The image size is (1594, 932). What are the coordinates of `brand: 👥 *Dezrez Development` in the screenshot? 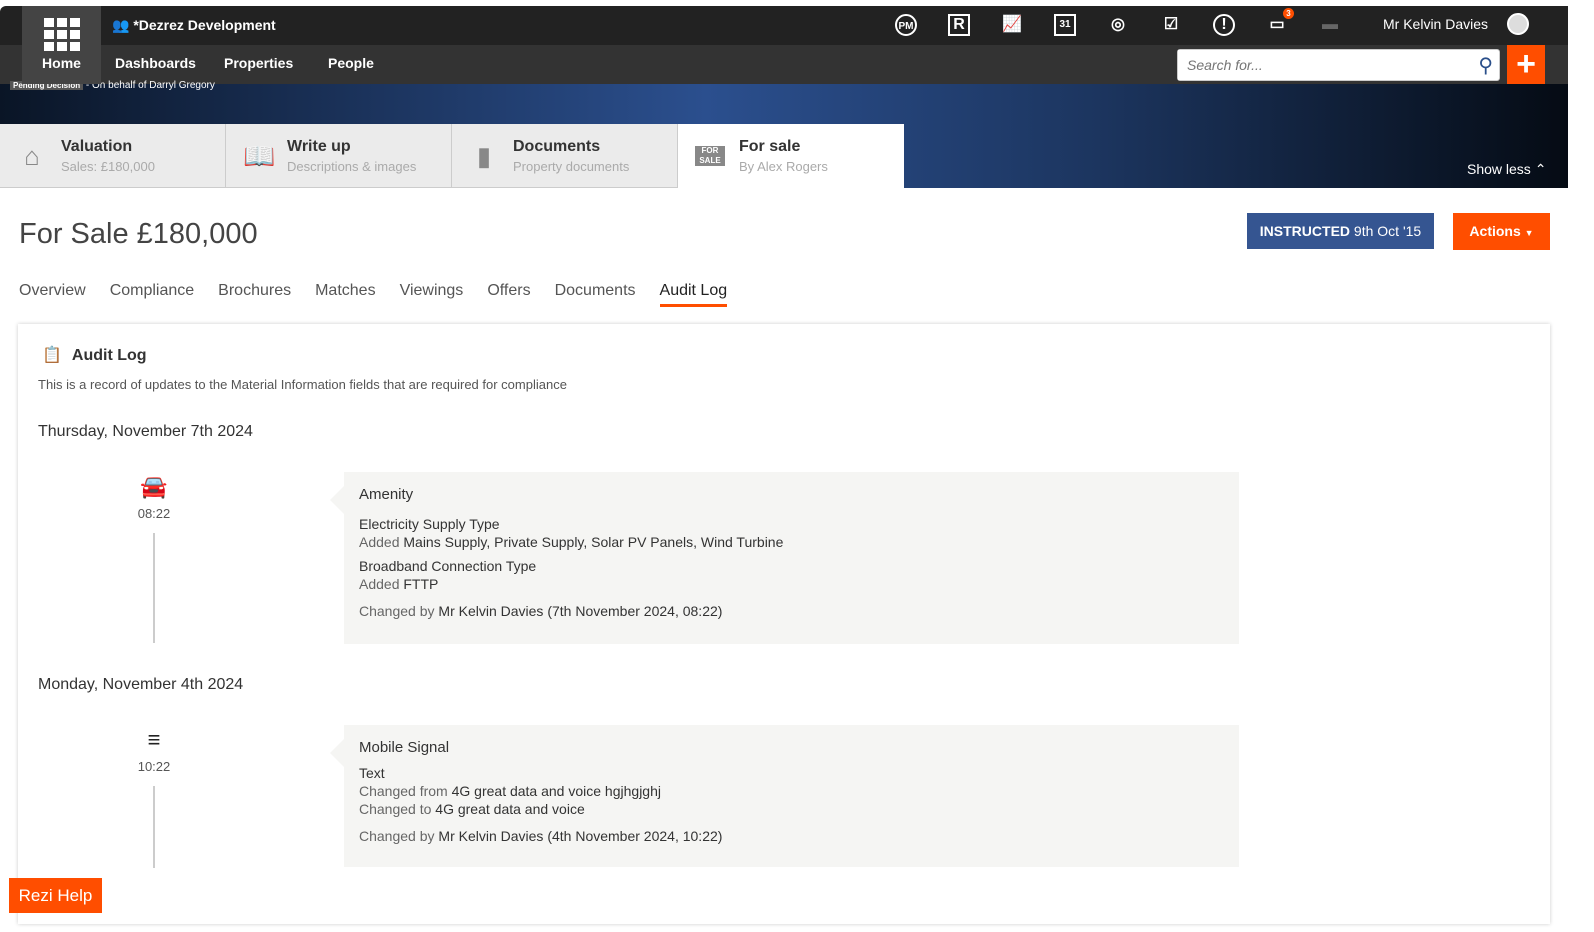 It's located at (194, 25).